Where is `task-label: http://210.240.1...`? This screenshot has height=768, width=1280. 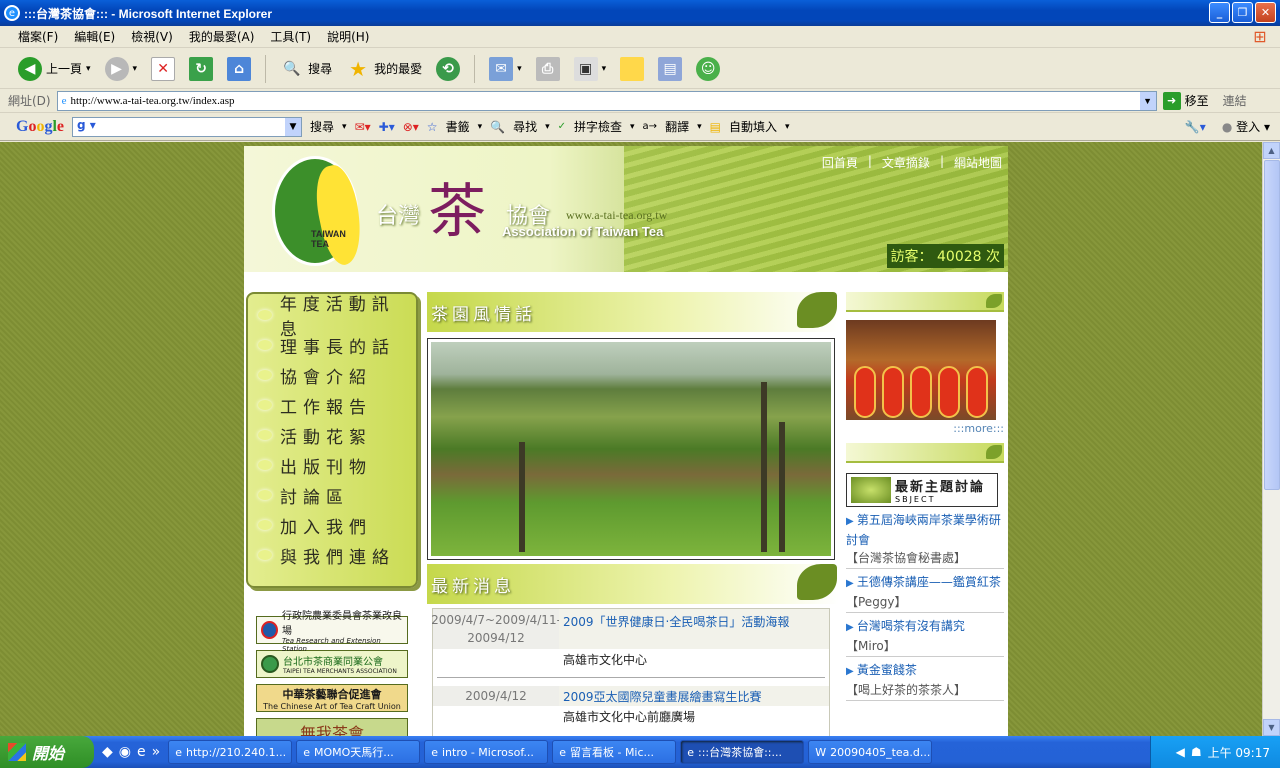 task-label: http://210.240.1... is located at coordinates (236, 752).